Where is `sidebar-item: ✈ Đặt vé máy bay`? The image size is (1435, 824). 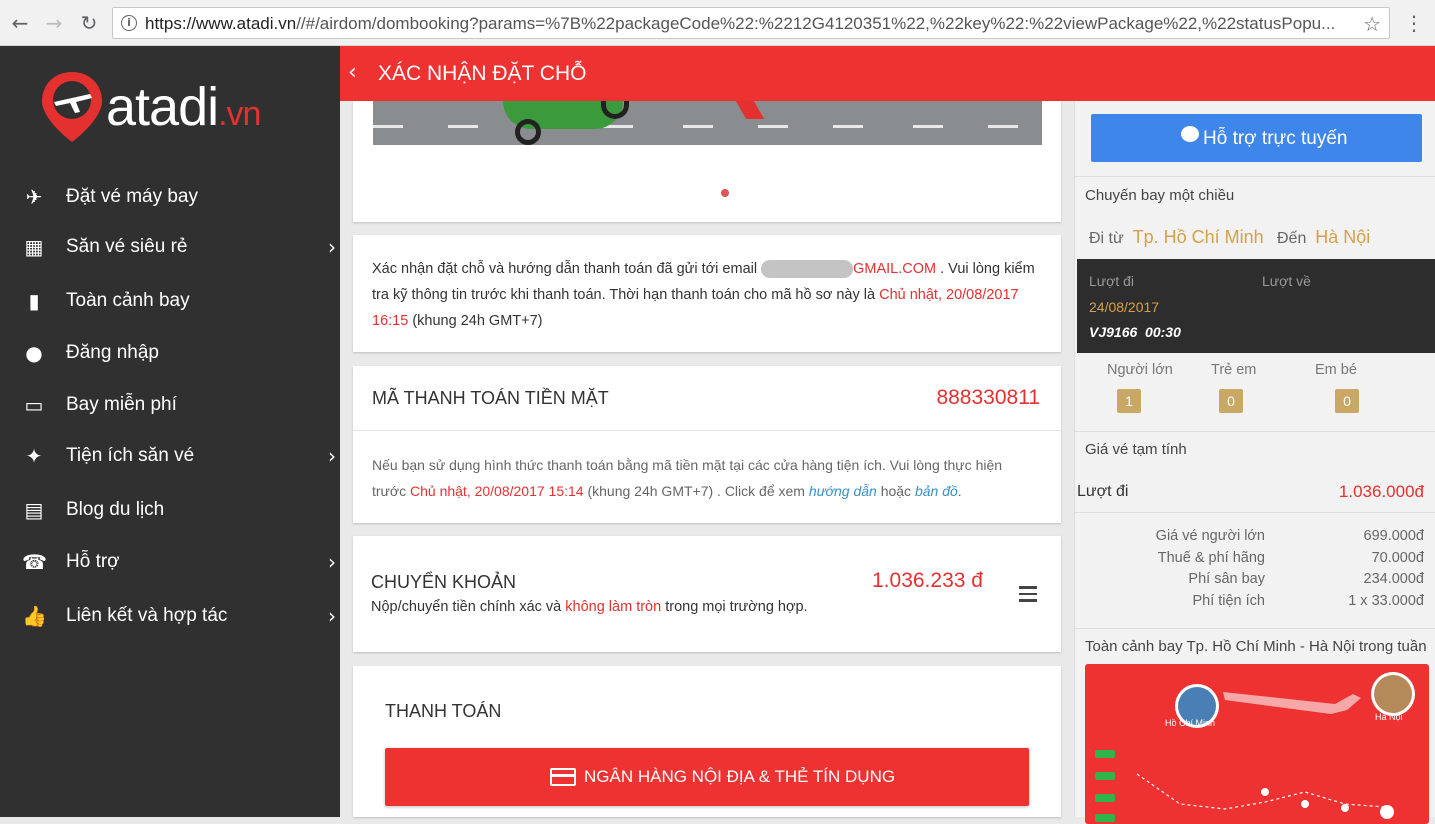
sidebar-item: ✈ Đặt vé máy bay is located at coordinates (170, 197).